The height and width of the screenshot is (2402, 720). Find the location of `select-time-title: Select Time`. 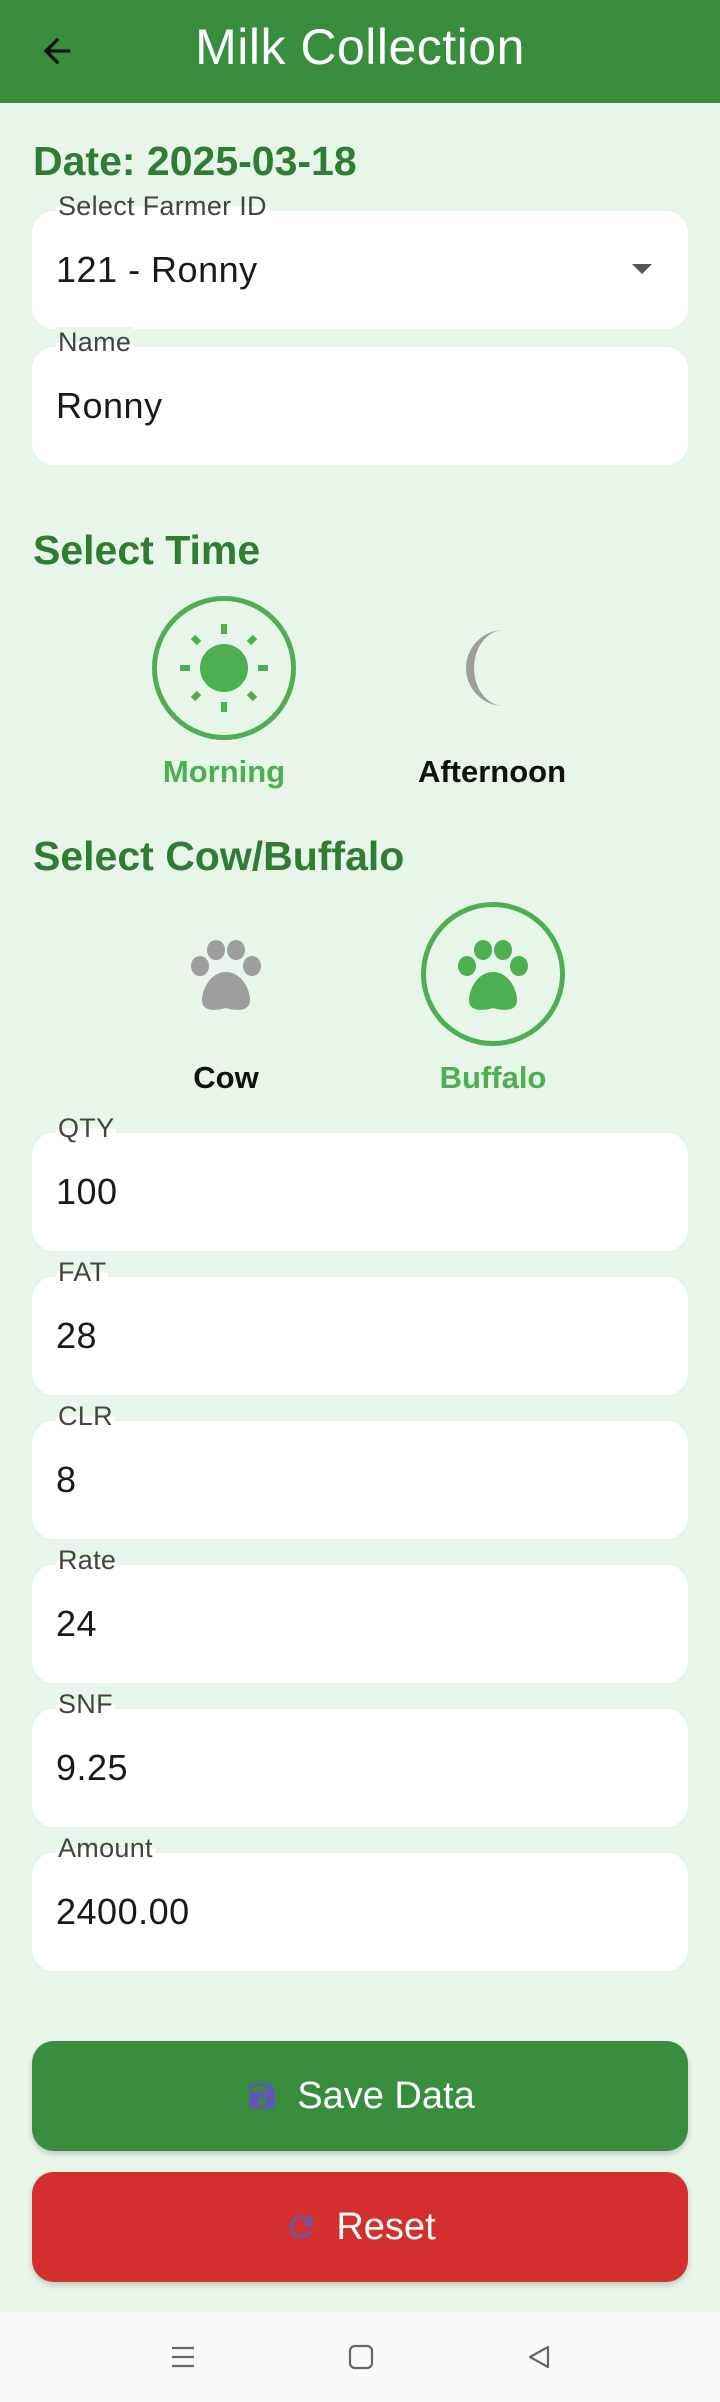

select-time-title: Select Time is located at coordinates (147, 550).